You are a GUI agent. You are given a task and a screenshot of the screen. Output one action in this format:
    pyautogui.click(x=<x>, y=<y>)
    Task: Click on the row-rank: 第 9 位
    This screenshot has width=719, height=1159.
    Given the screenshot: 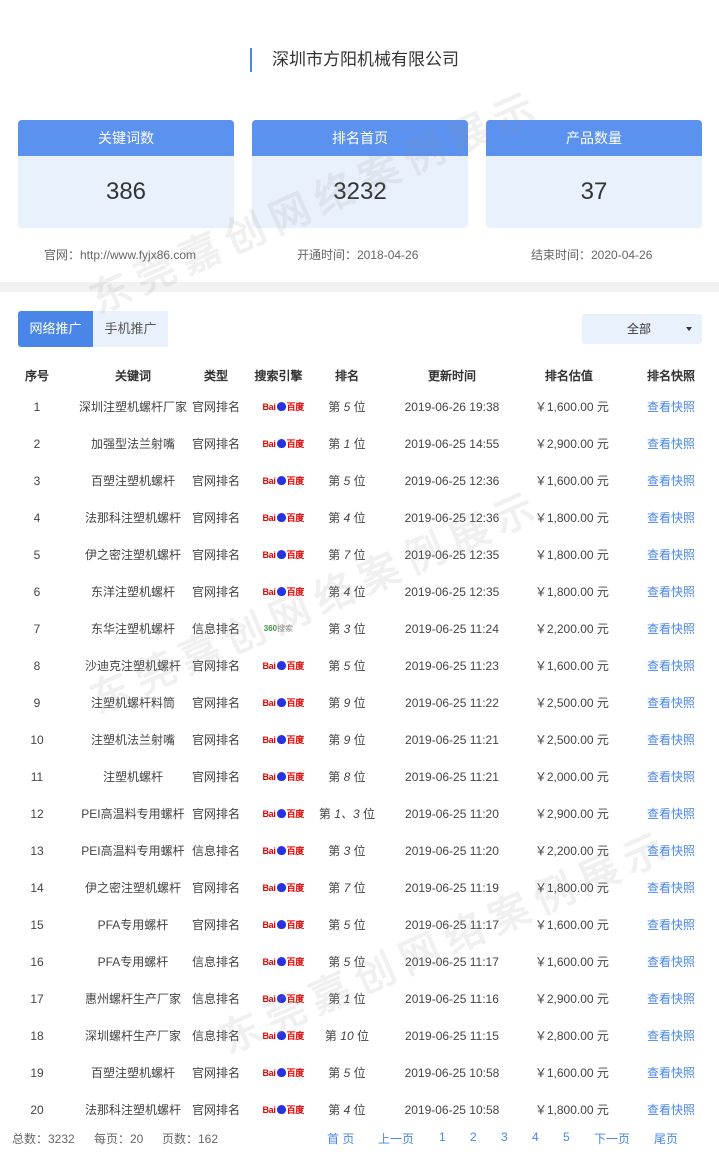 What is the action you would take?
    pyautogui.click(x=347, y=703)
    